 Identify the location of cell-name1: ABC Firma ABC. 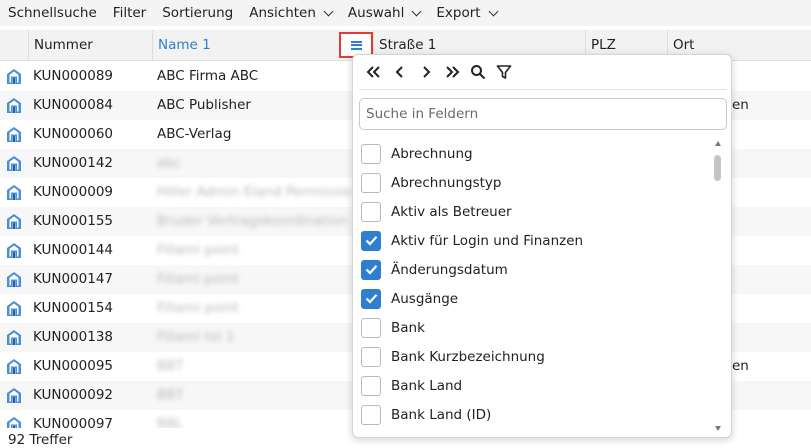
(208, 76).